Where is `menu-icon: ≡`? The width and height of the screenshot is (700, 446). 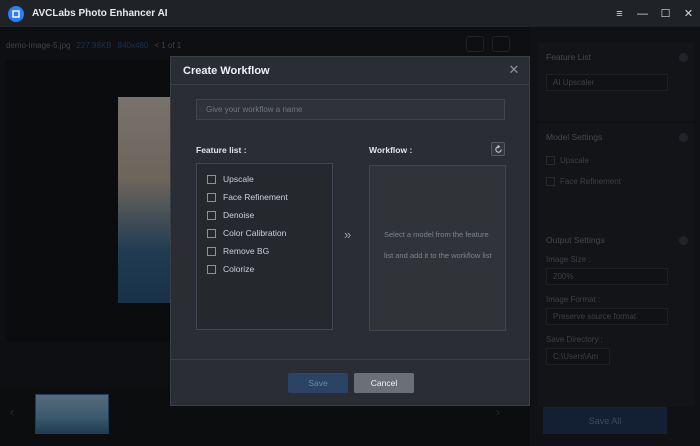
menu-icon: ≡ is located at coordinates (619, 13).